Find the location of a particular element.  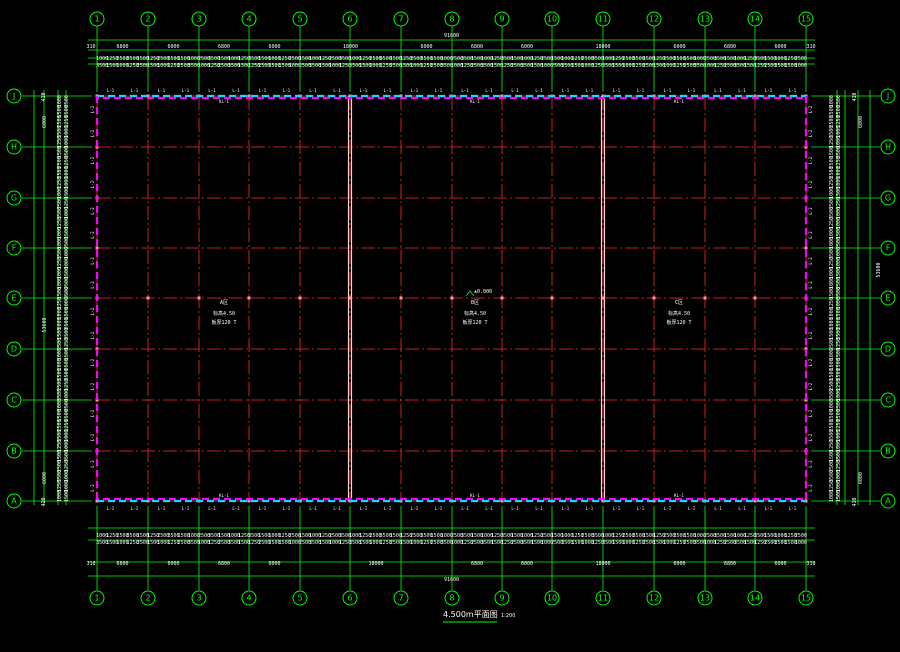

axis-bubble-bottom-12: 12 is located at coordinates (654, 598).